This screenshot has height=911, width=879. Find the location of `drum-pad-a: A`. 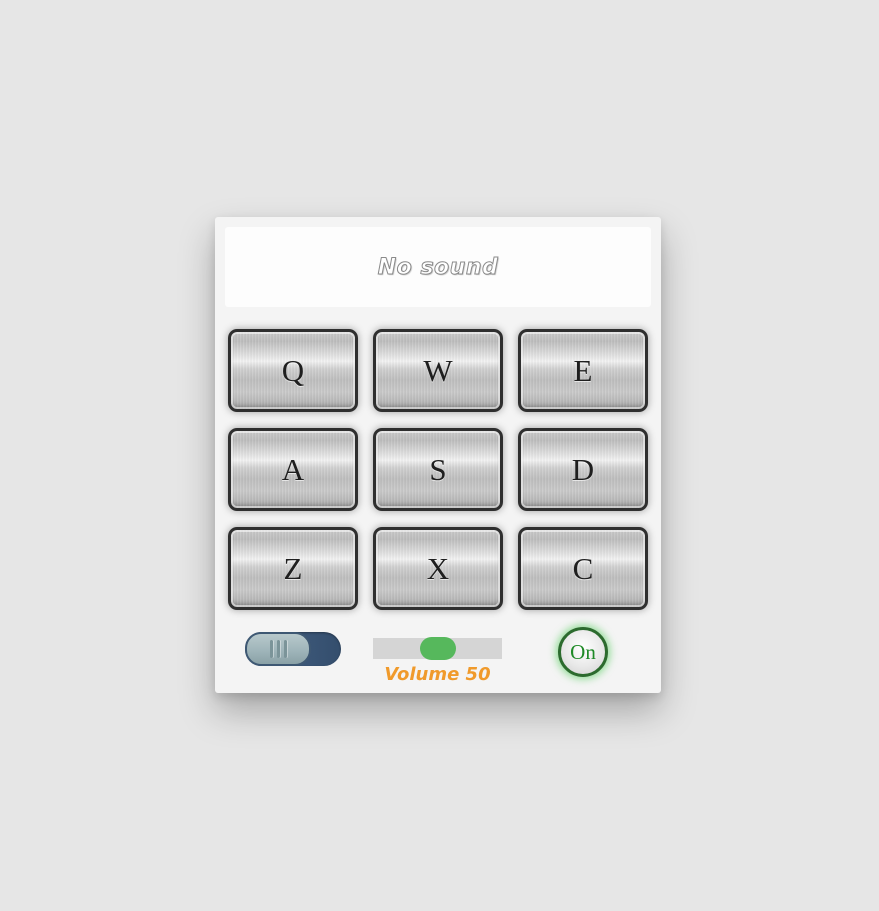

drum-pad-a: A is located at coordinates (293, 469).